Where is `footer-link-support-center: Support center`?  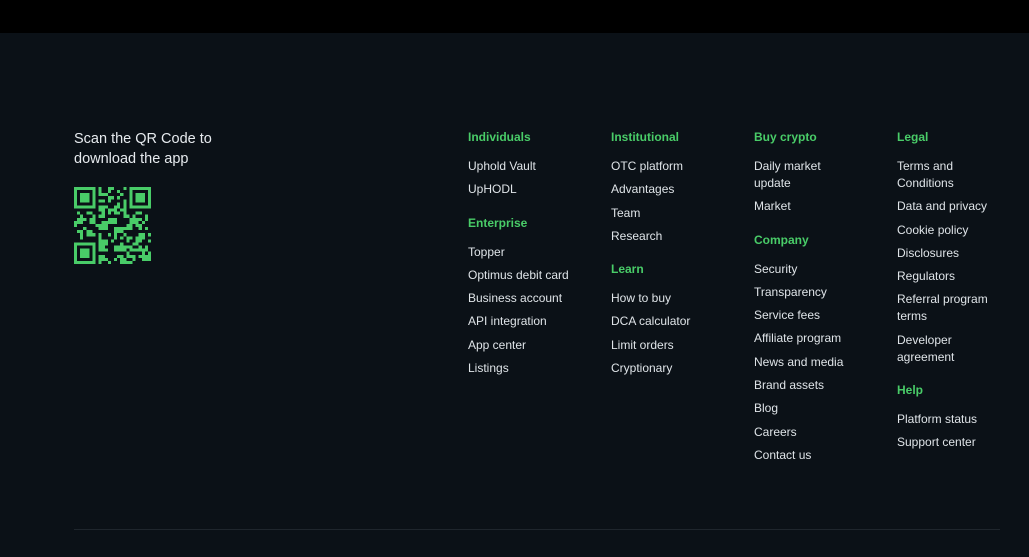 footer-link-support-center: Support center is located at coordinates (947, 442).